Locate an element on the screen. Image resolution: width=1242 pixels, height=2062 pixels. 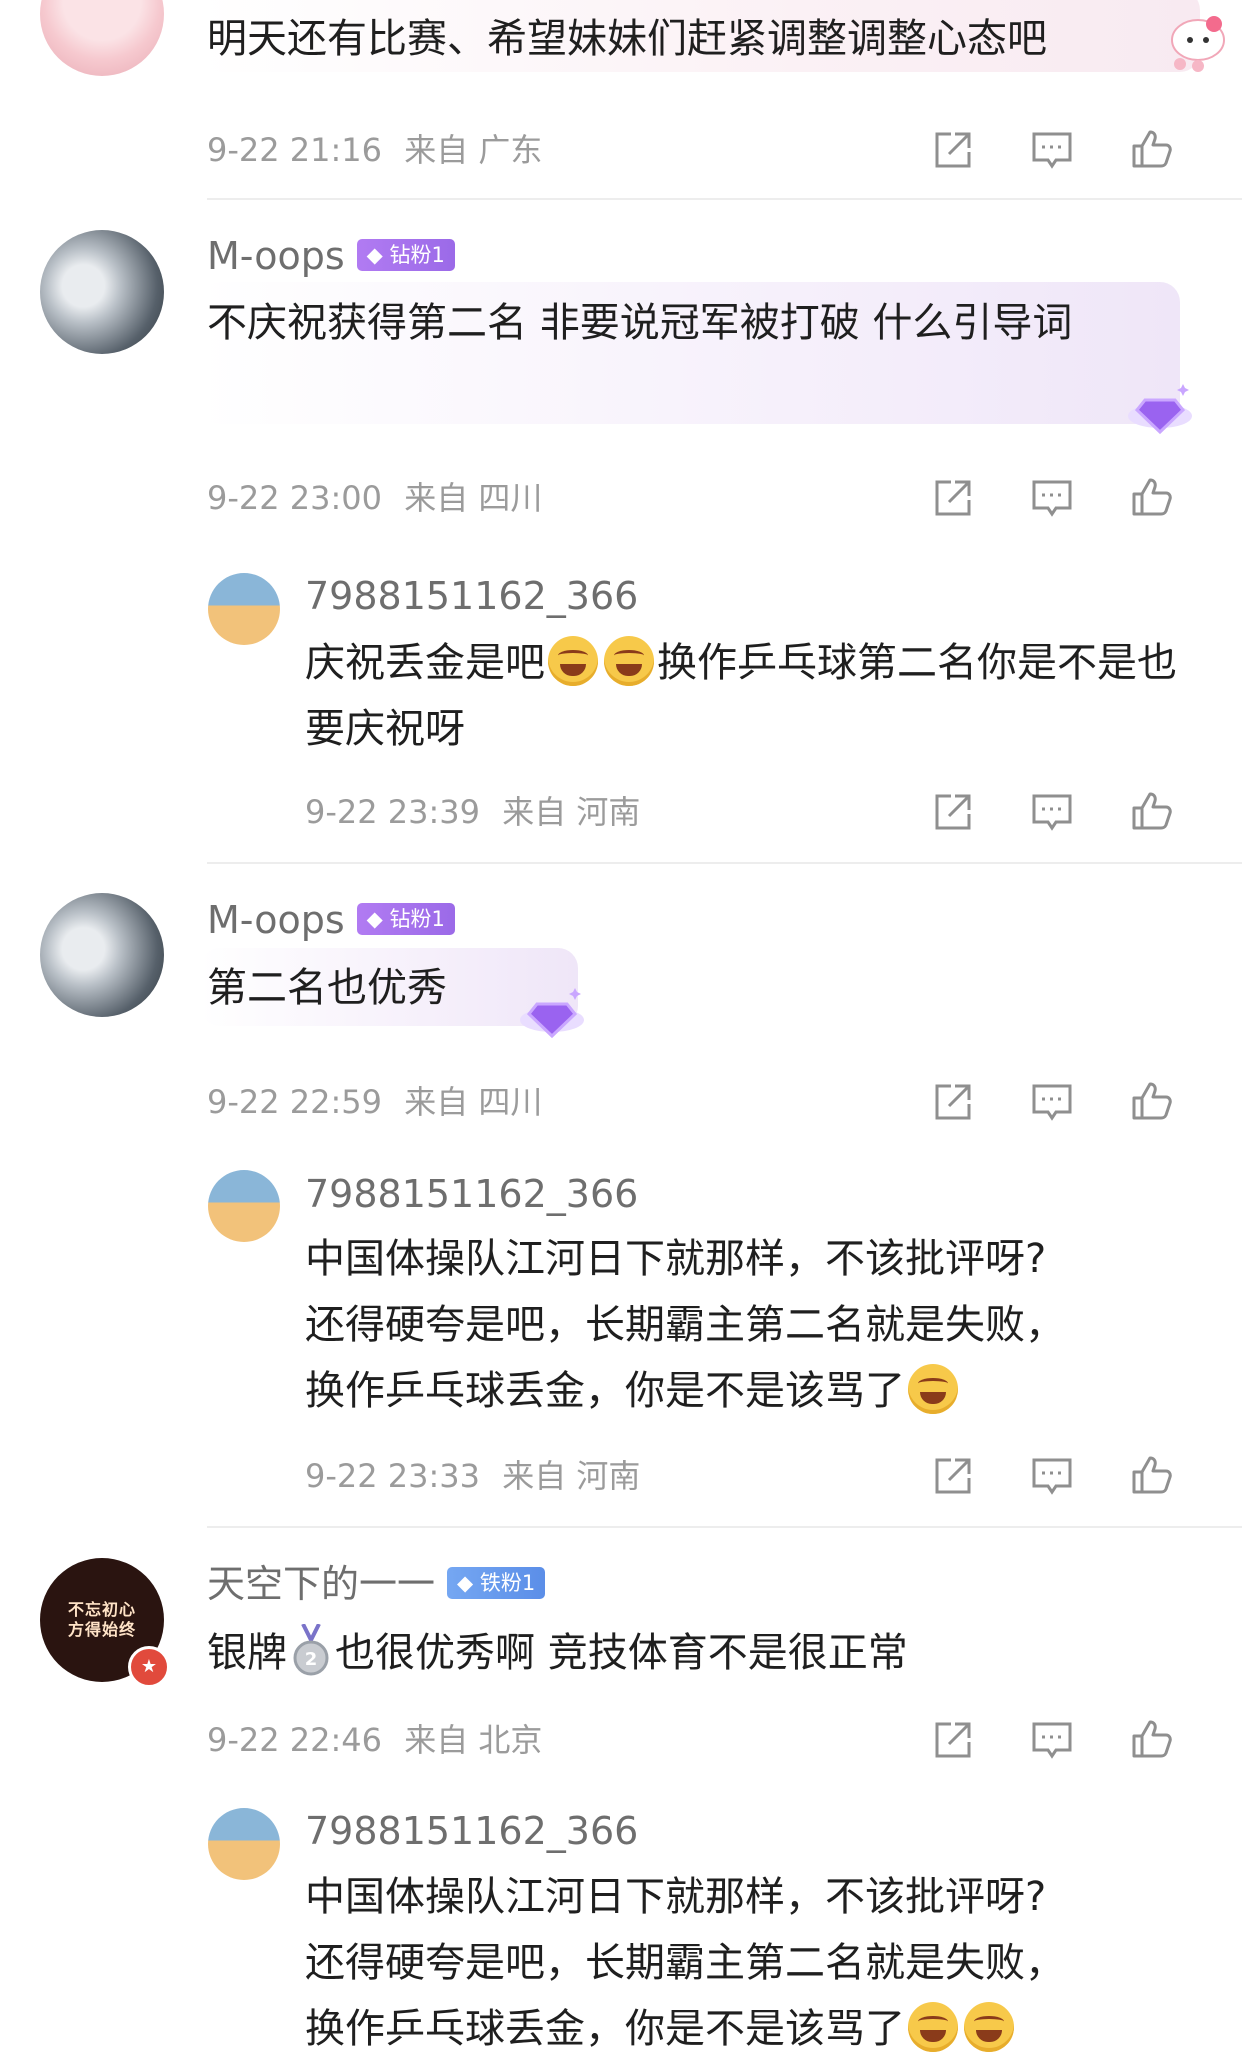
comment-time: 9-22 23:00 is located at coordinates (295, 498).